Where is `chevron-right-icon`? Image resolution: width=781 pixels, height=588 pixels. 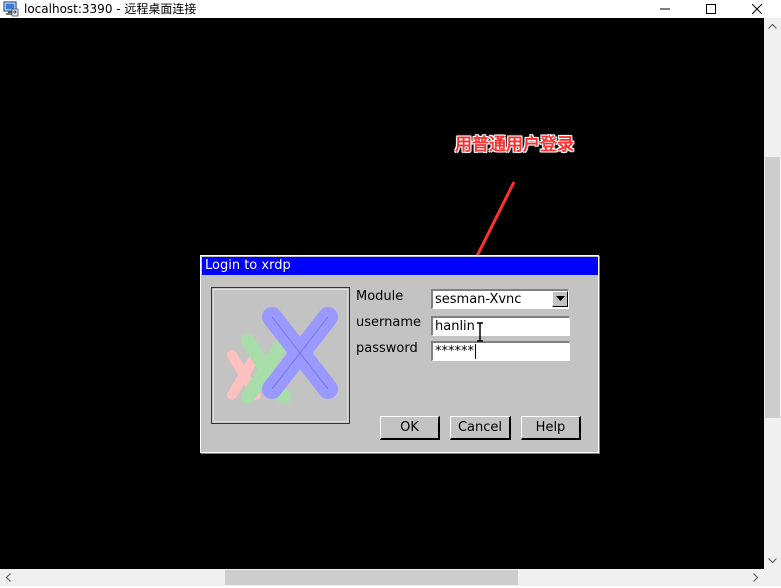
chevron-right-icon is located at coordinates (755, 577).